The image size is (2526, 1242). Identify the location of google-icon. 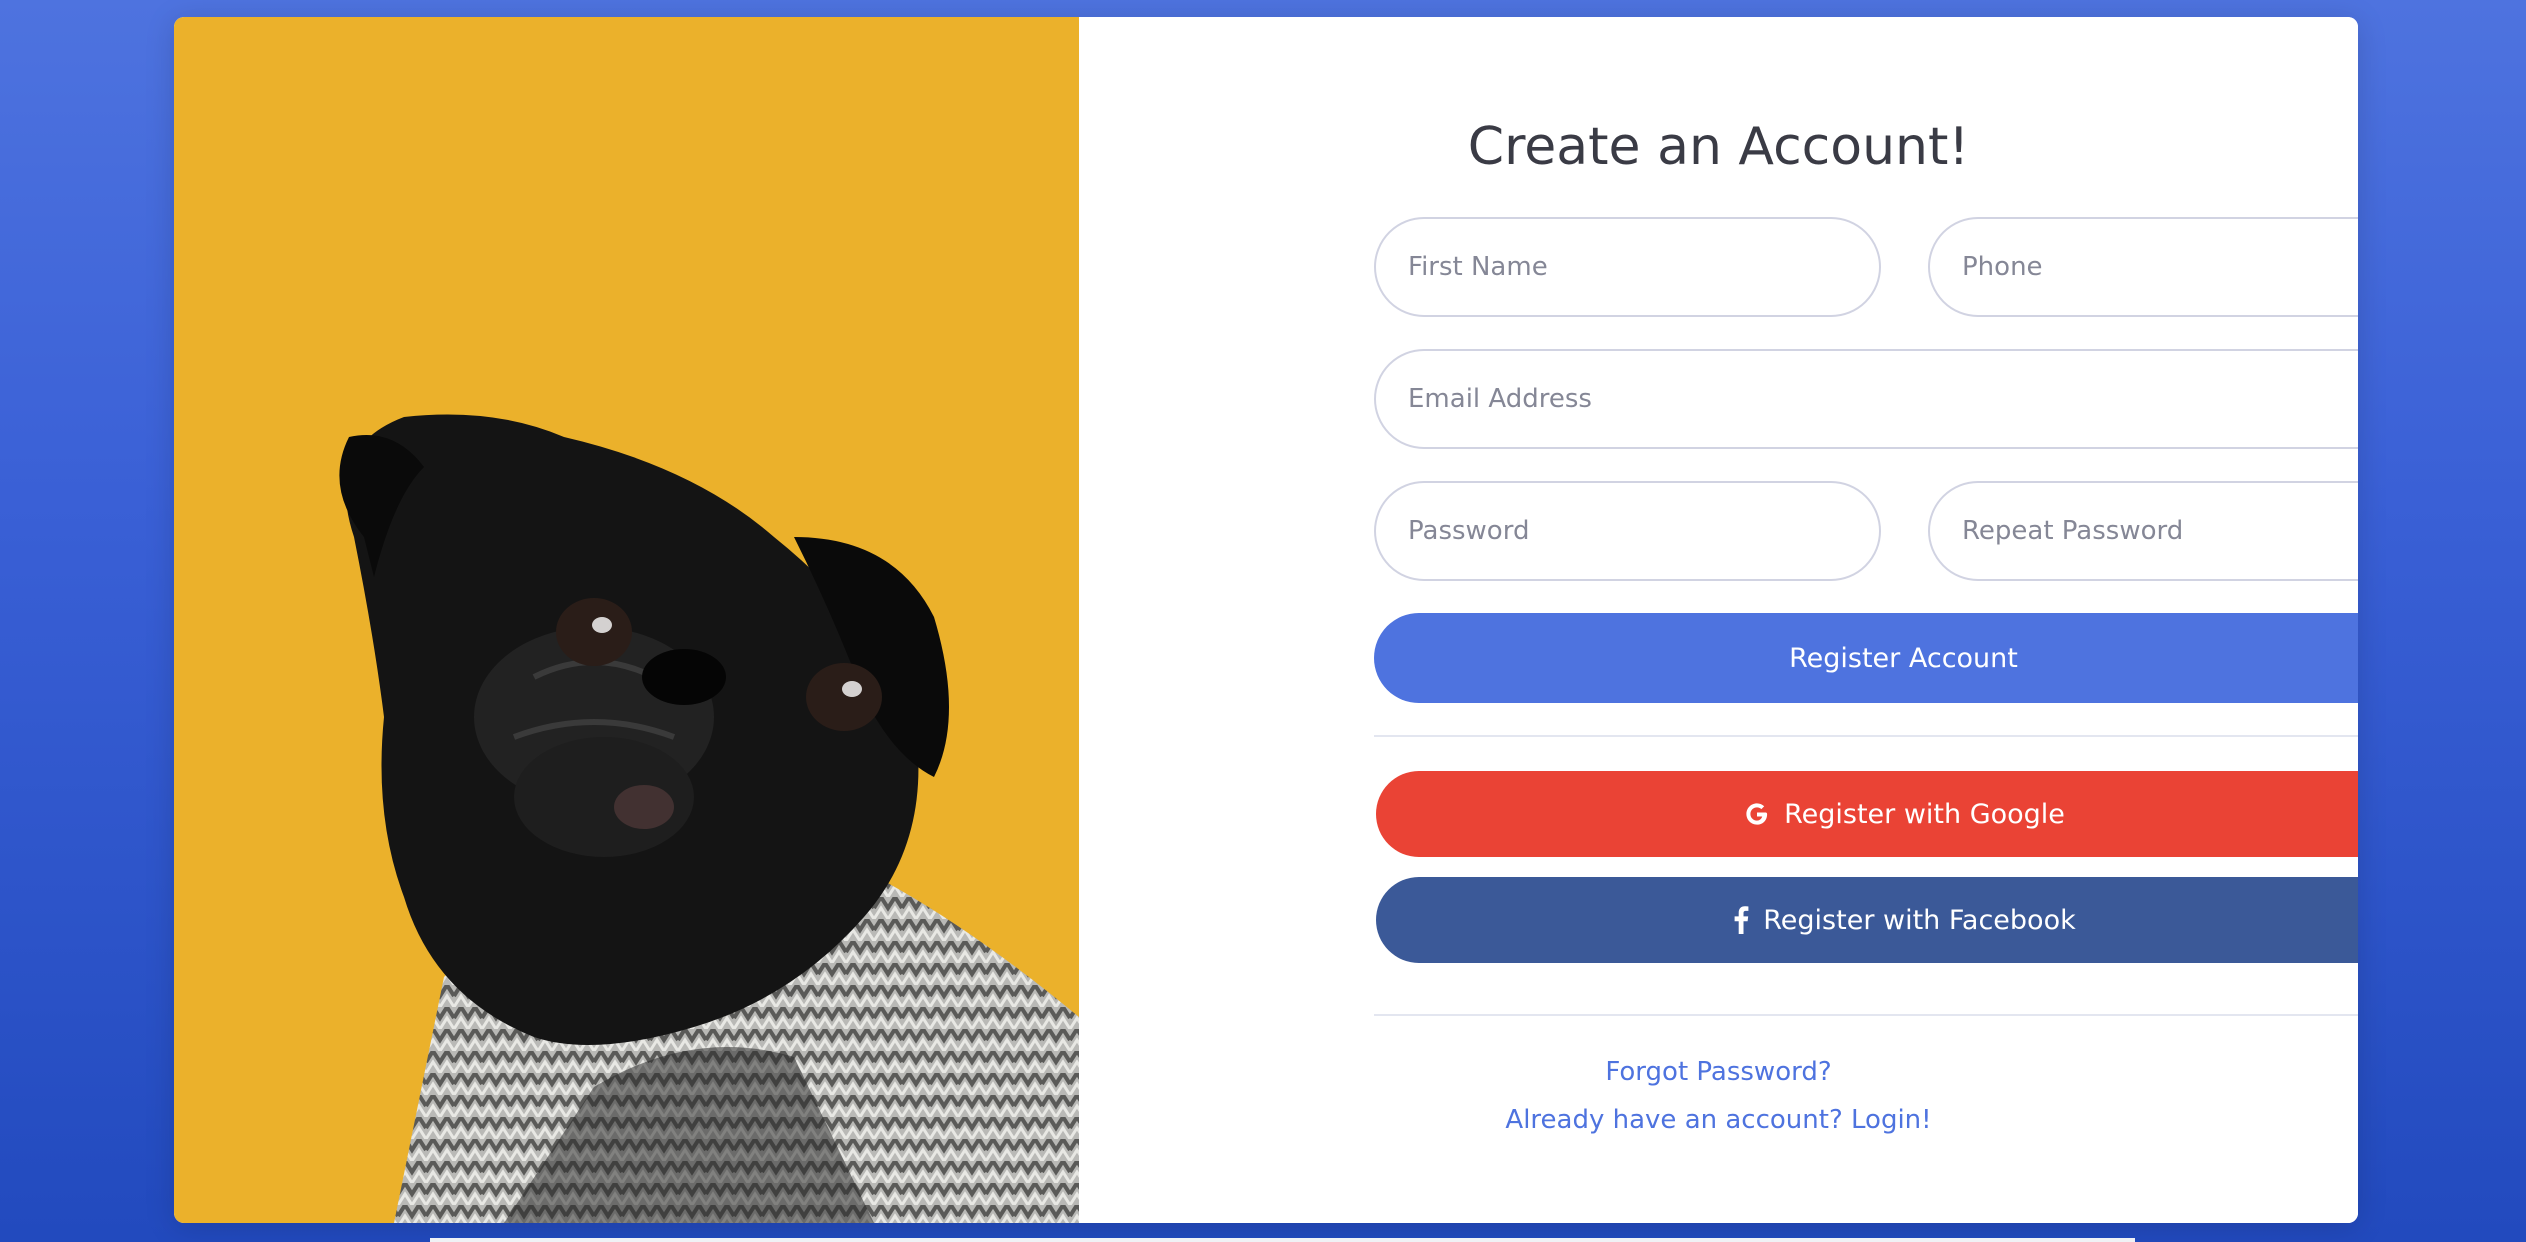
(1757, 814).